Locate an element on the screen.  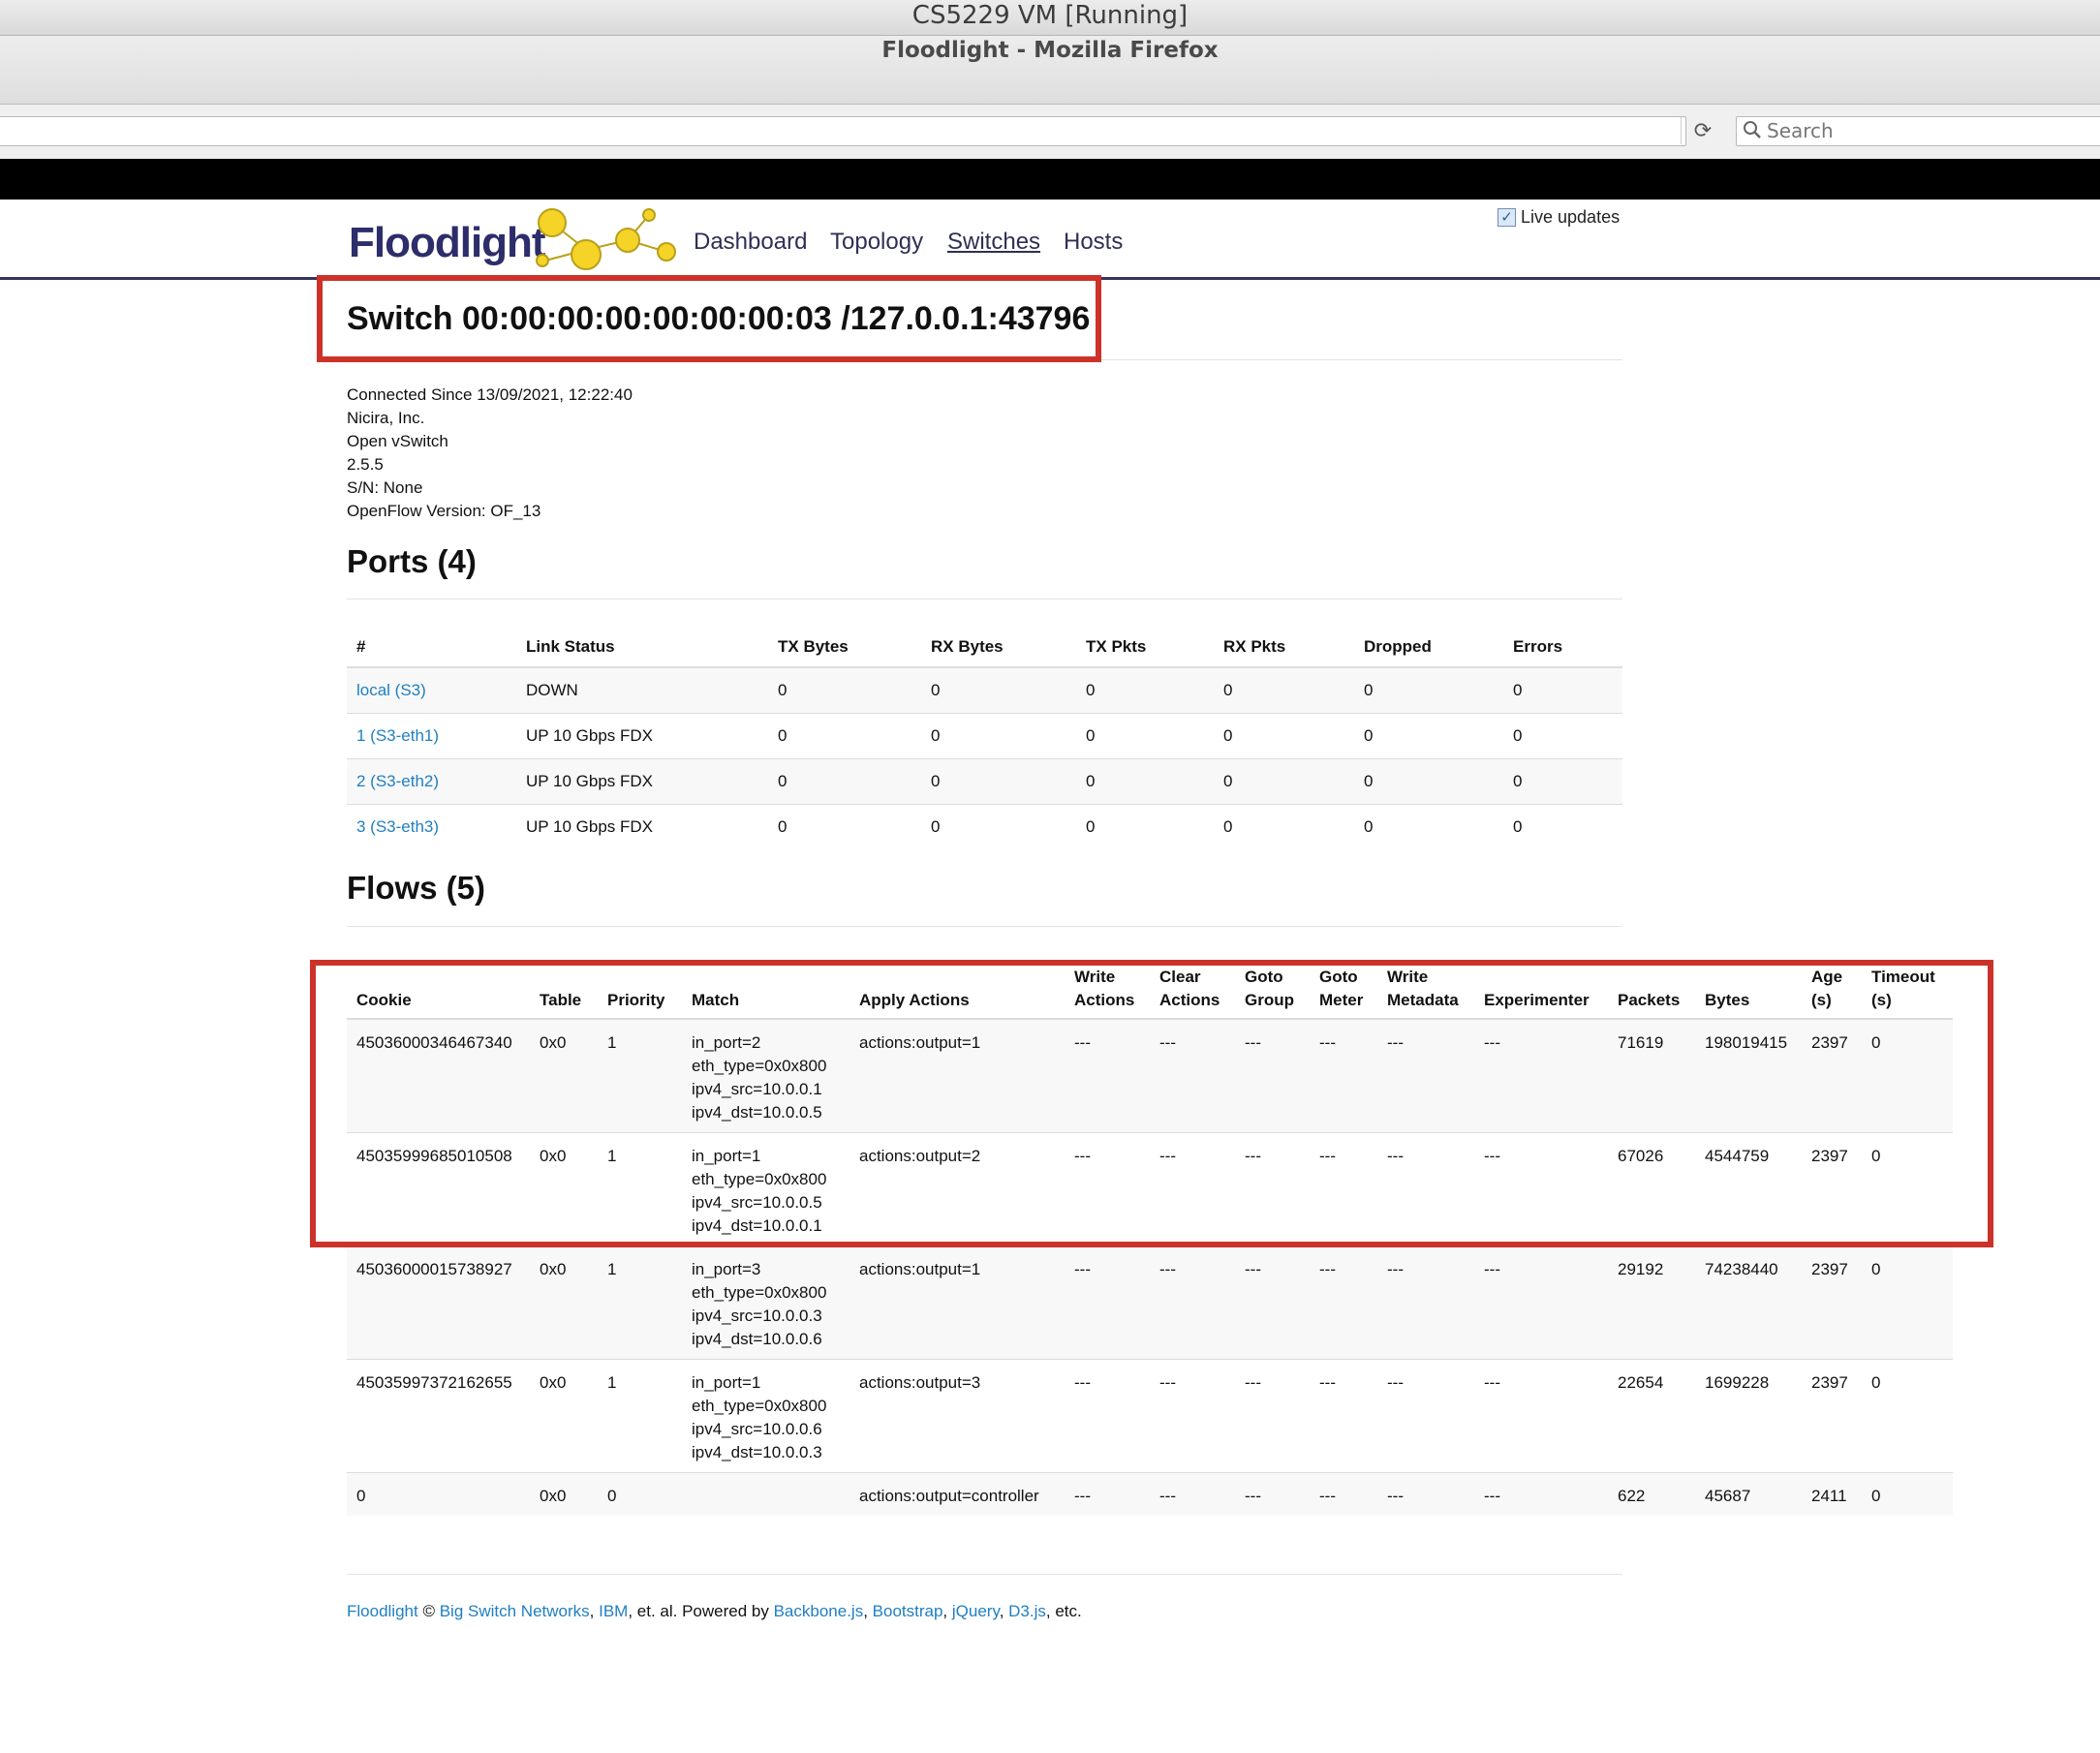
flows-column-header: Goto Group is located at coordinates (1272, 992).